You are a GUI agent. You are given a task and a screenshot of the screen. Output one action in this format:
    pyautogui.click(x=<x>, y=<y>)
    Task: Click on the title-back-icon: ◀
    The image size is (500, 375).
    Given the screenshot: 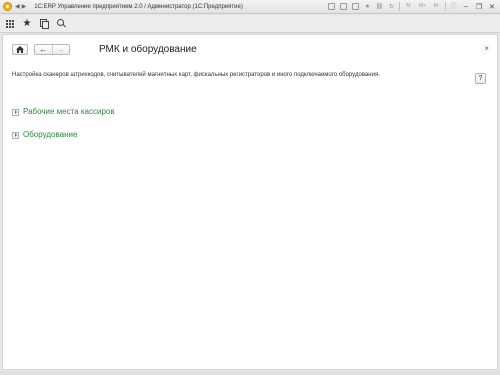 What is the action you would take?
    pyautogui.click(x=17, y=7)
    